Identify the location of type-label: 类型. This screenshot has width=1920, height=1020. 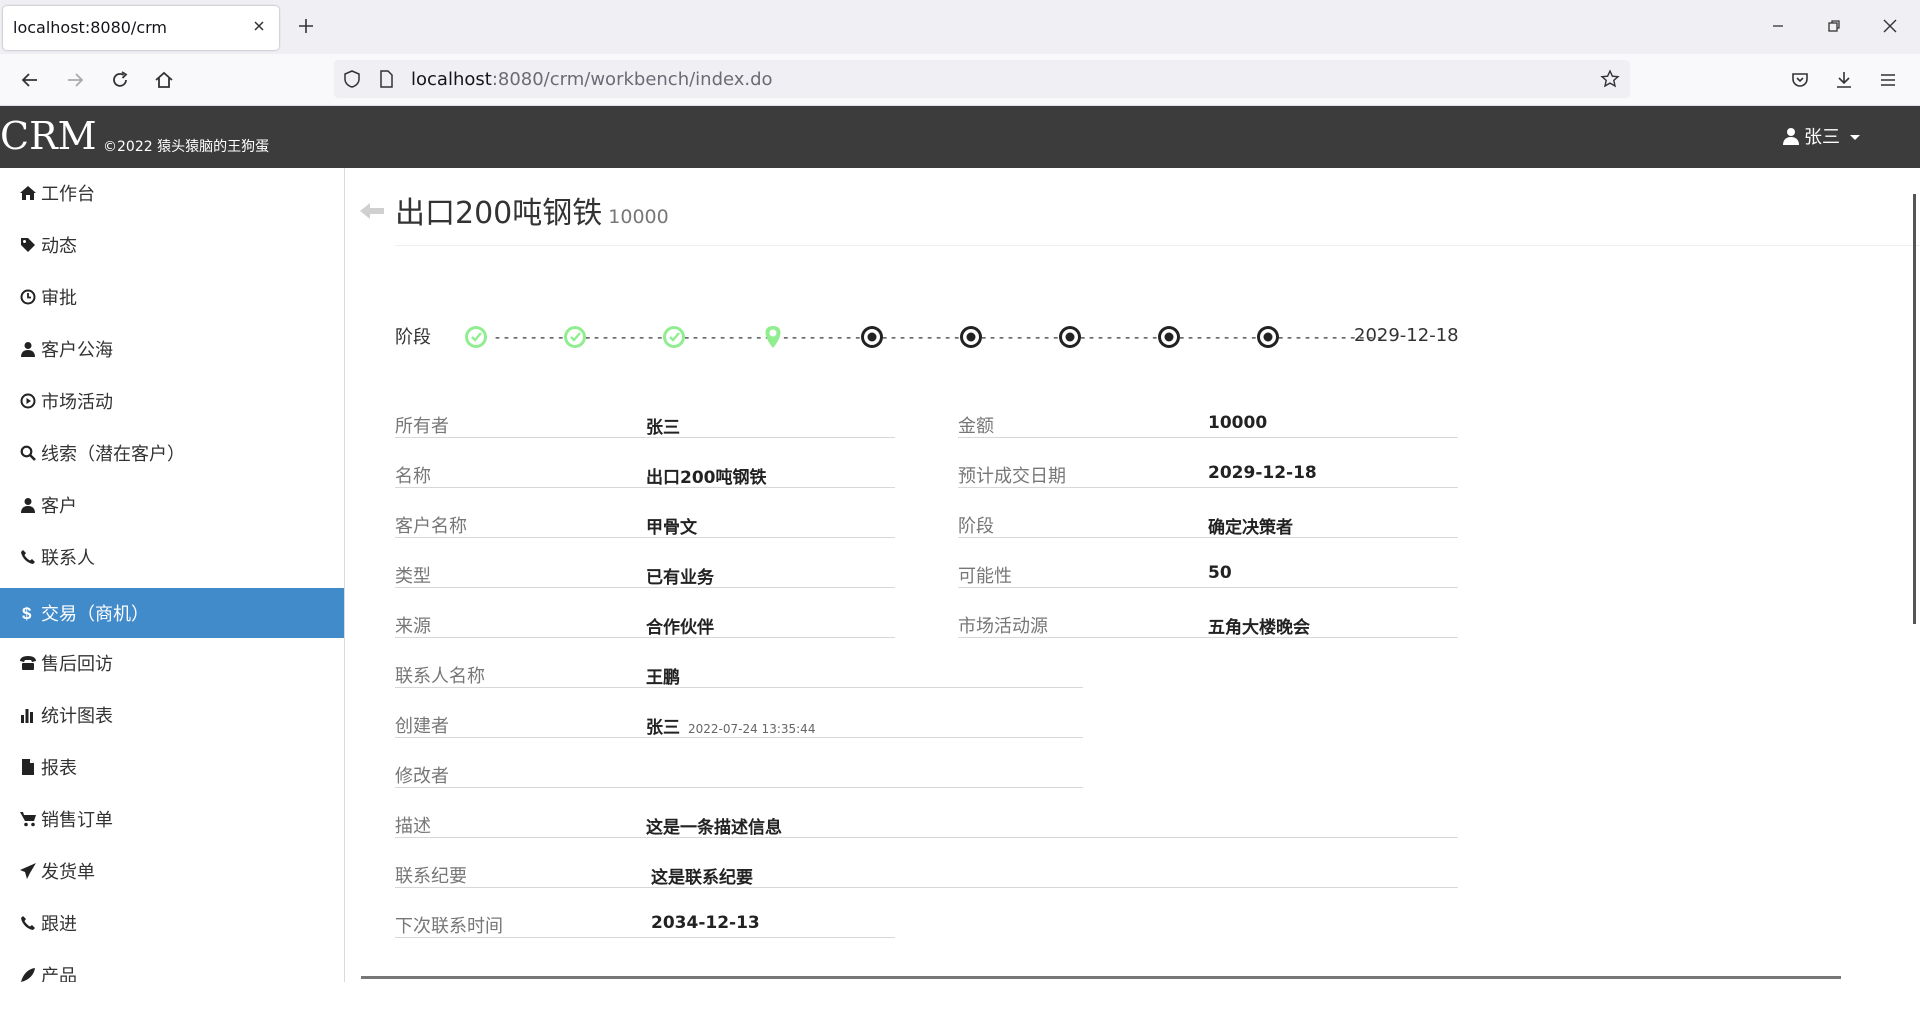
(413, 576).